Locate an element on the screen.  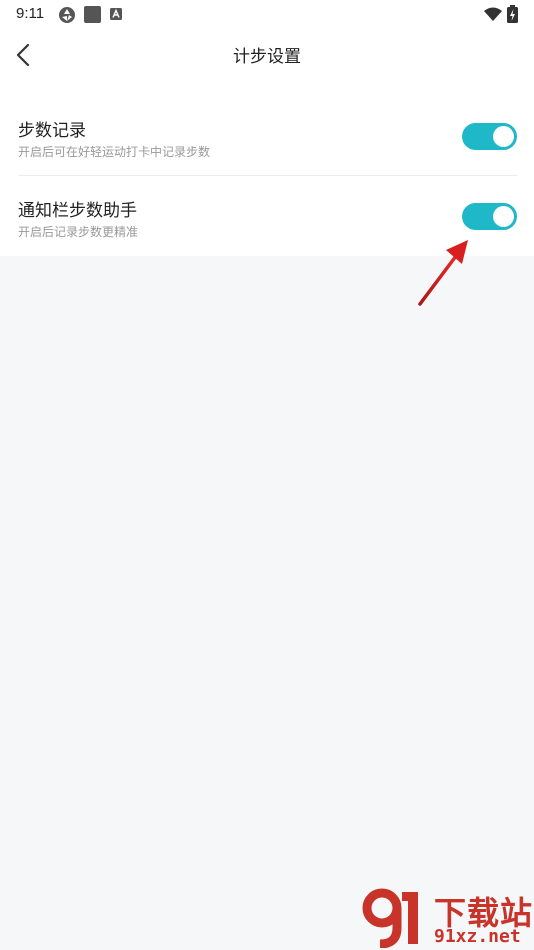
page-title: 计步设置 is located at coordinates (267, 57).